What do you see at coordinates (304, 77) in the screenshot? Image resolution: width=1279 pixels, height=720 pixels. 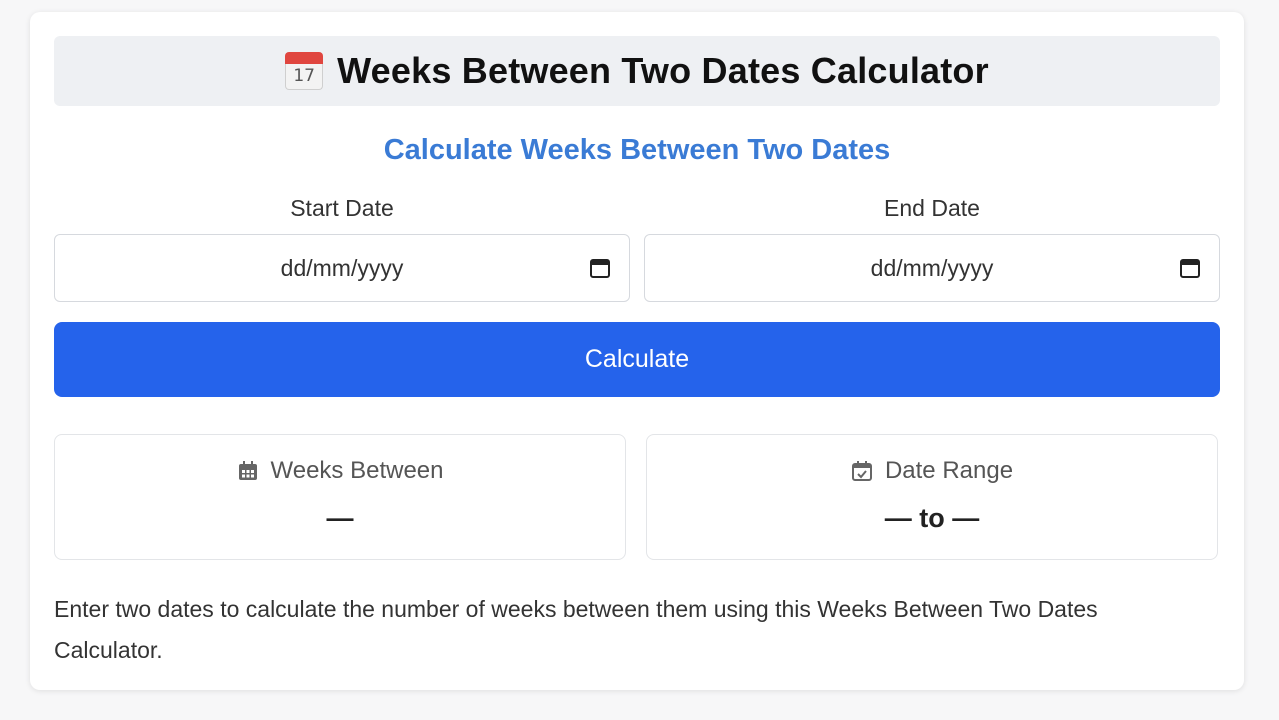 I see `calendar-emoji-day: 17` at bounding box center [304, 77].